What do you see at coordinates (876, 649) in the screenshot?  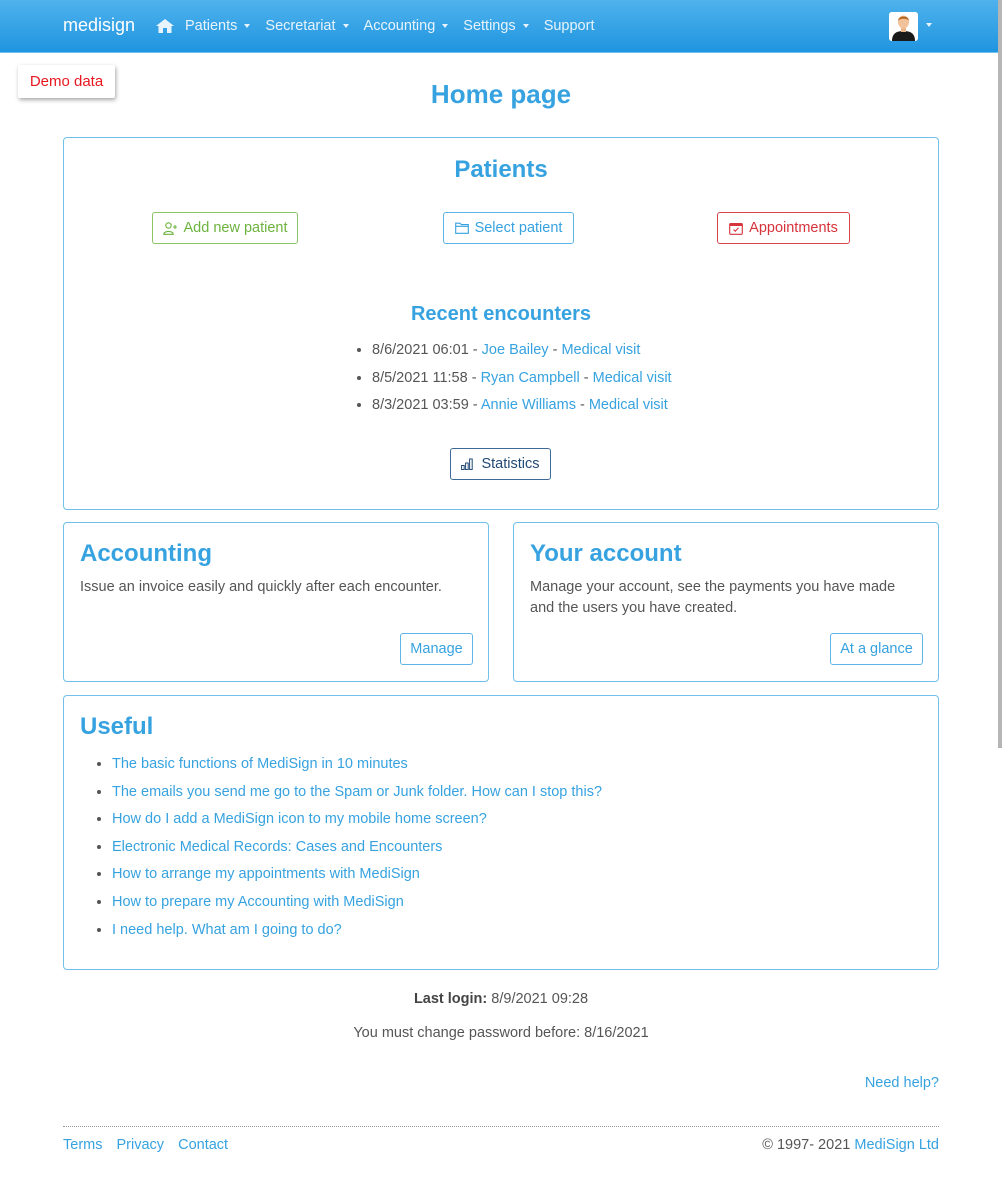 I see `at-a-glance-button: At a glance` at bounding box center [876, 649].